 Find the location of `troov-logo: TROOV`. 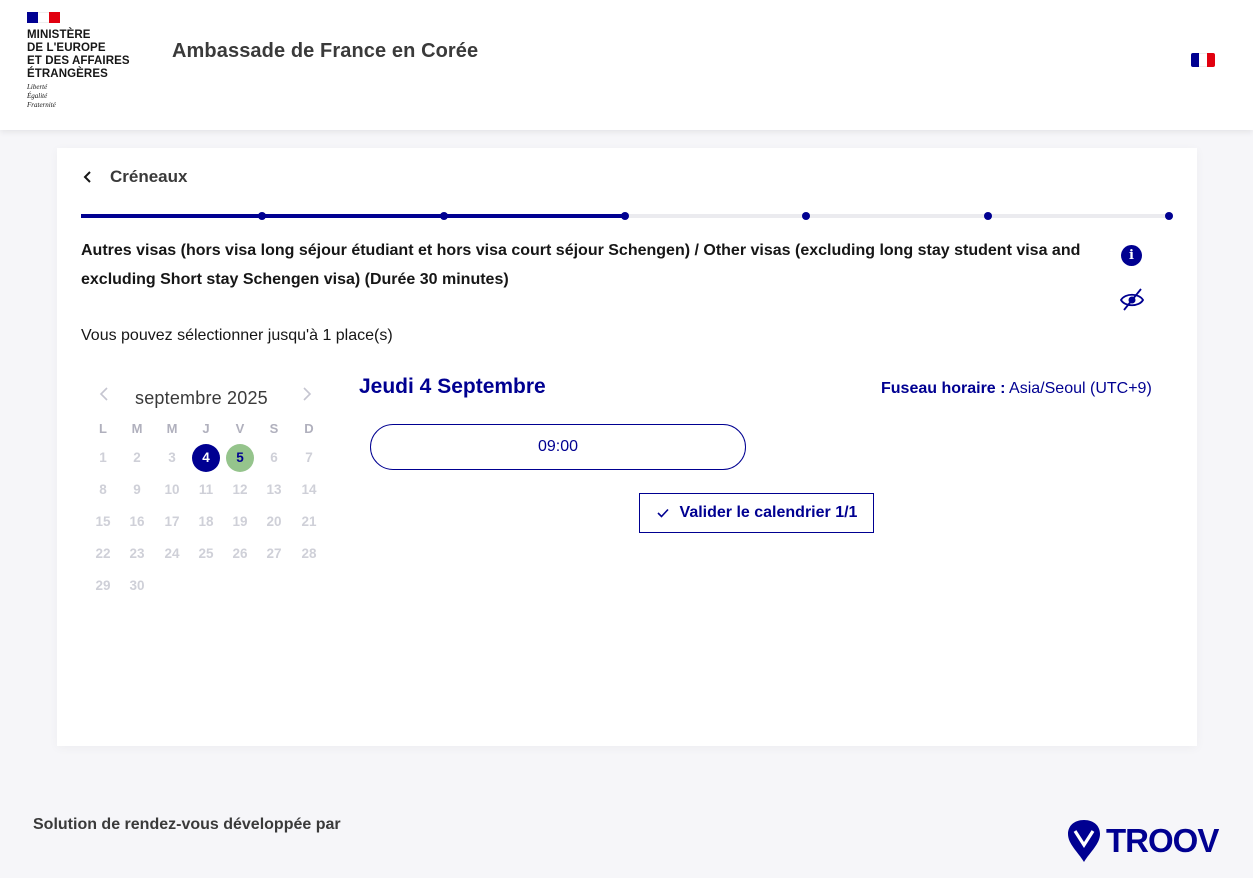

troov-logo: TROOV is located at coordinates (1142, 841).